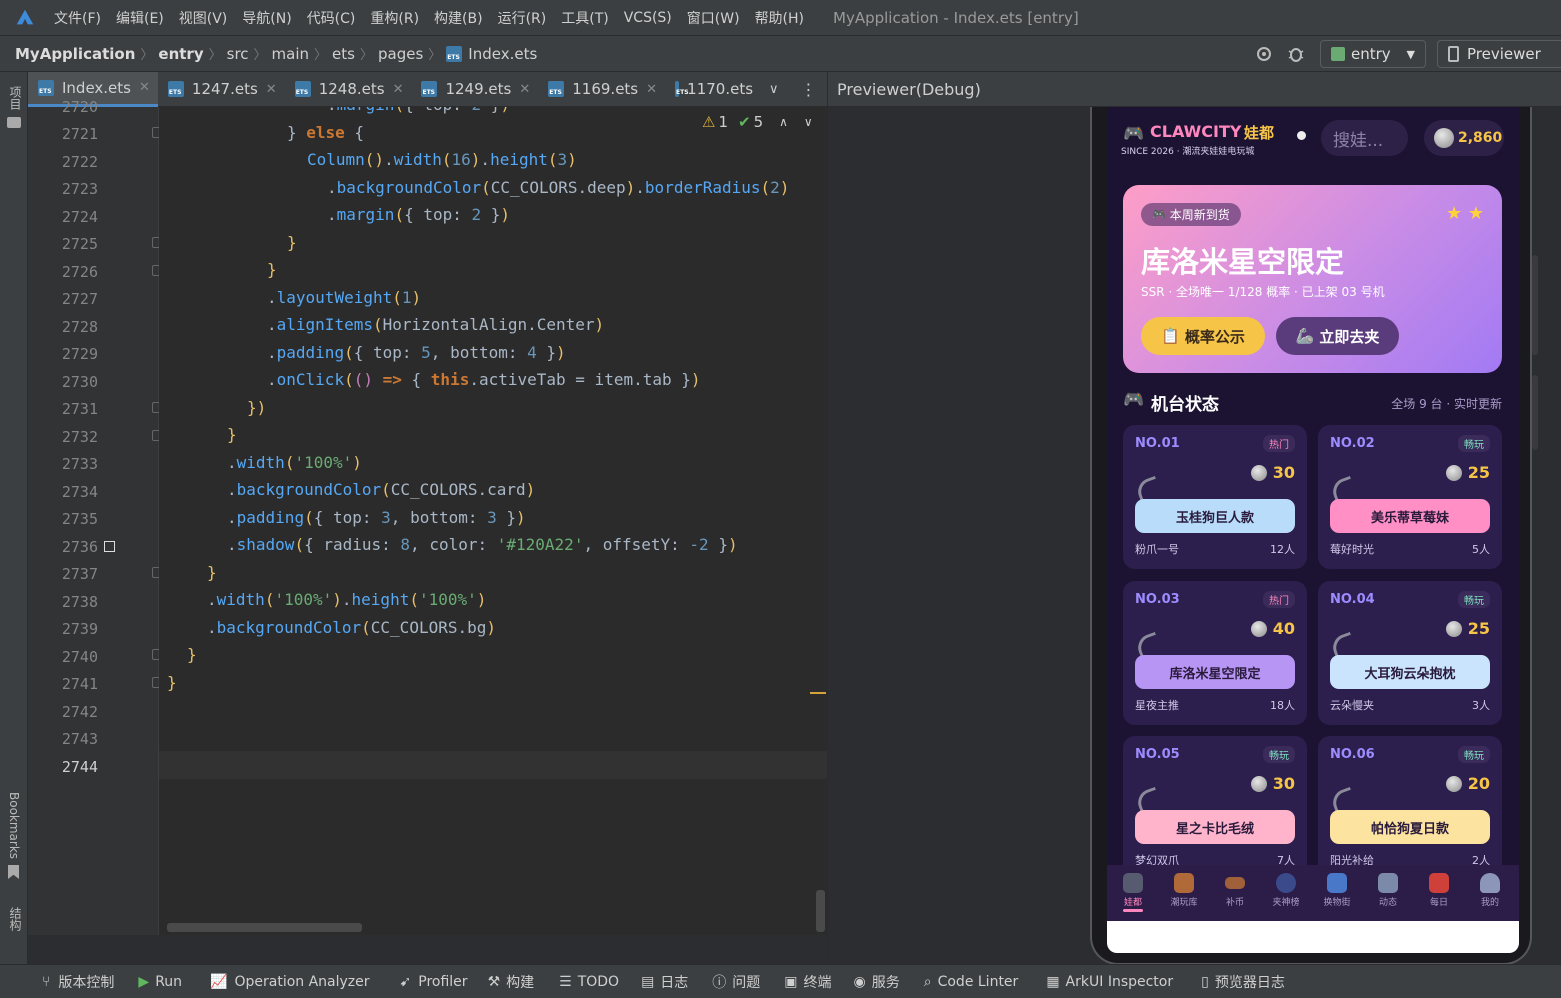  Describe the element at coordinates (1410, 808) in the screenshot. I see `machine-card: NO.06 畅玩 20 帕恰狗夏日款 阳光补给 2人` at that location.